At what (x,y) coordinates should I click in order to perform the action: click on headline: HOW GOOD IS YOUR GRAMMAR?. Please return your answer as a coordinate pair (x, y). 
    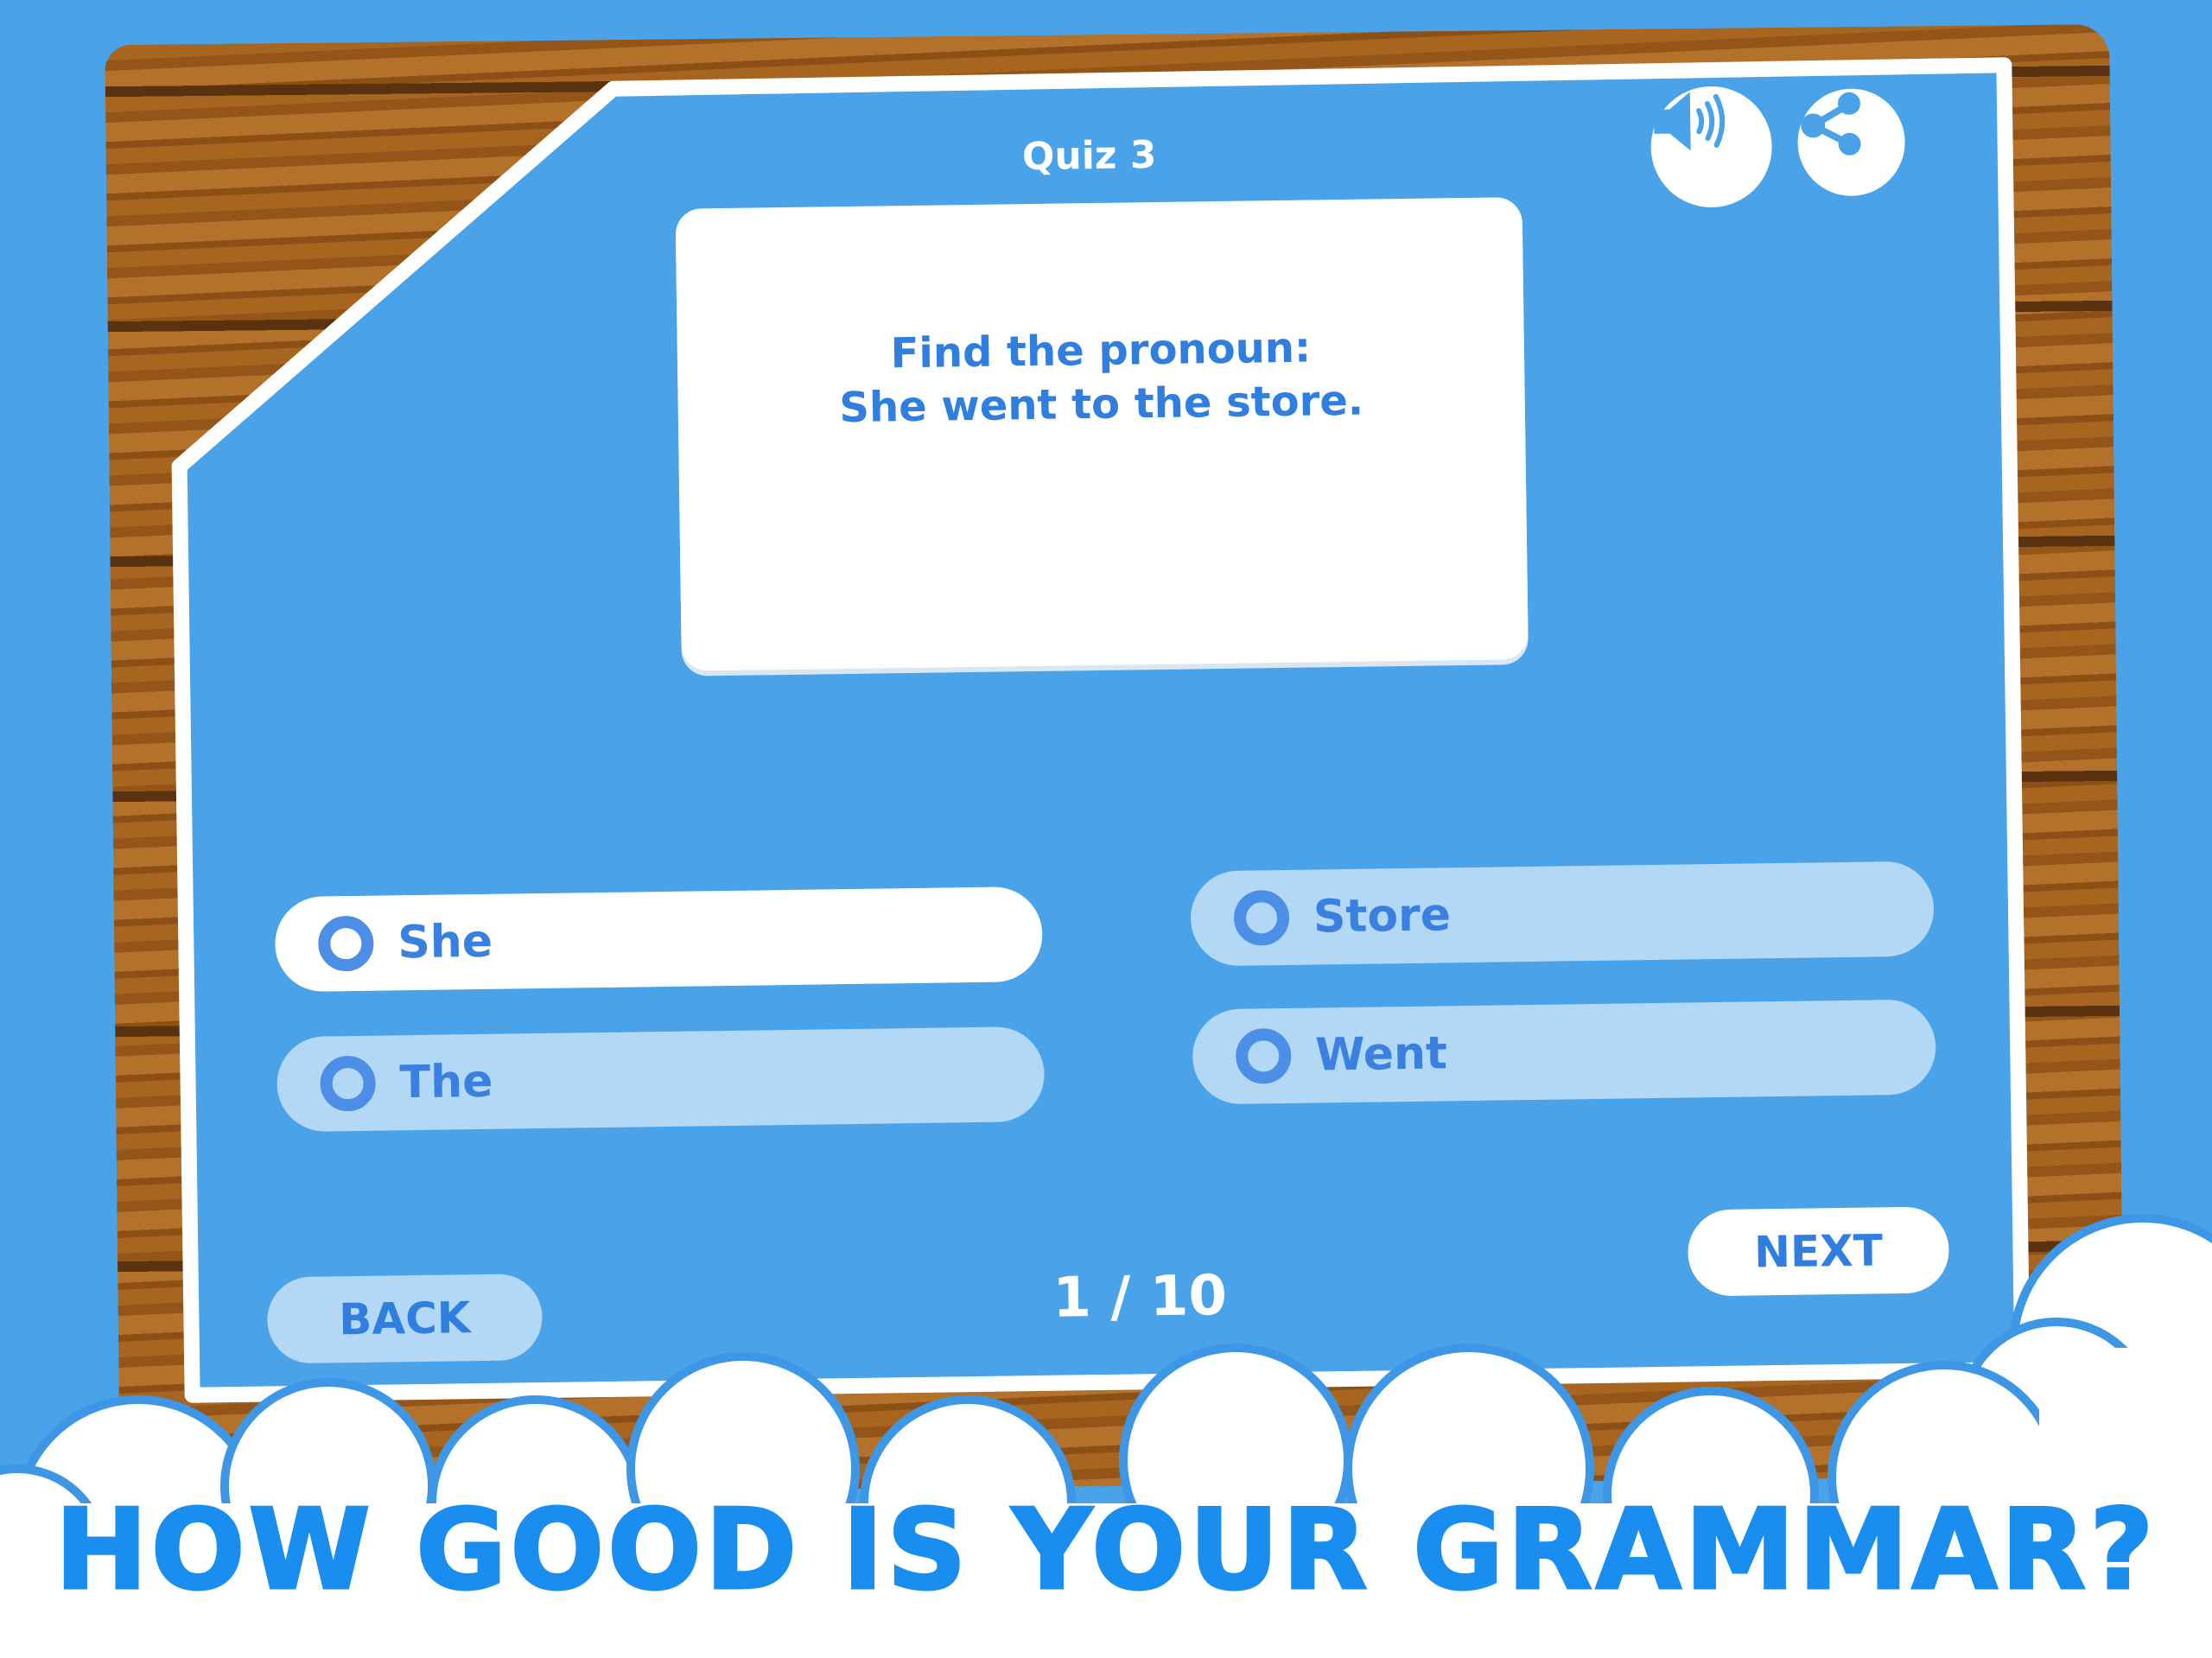
    Looking at the image, I should click on (1106, 1551).